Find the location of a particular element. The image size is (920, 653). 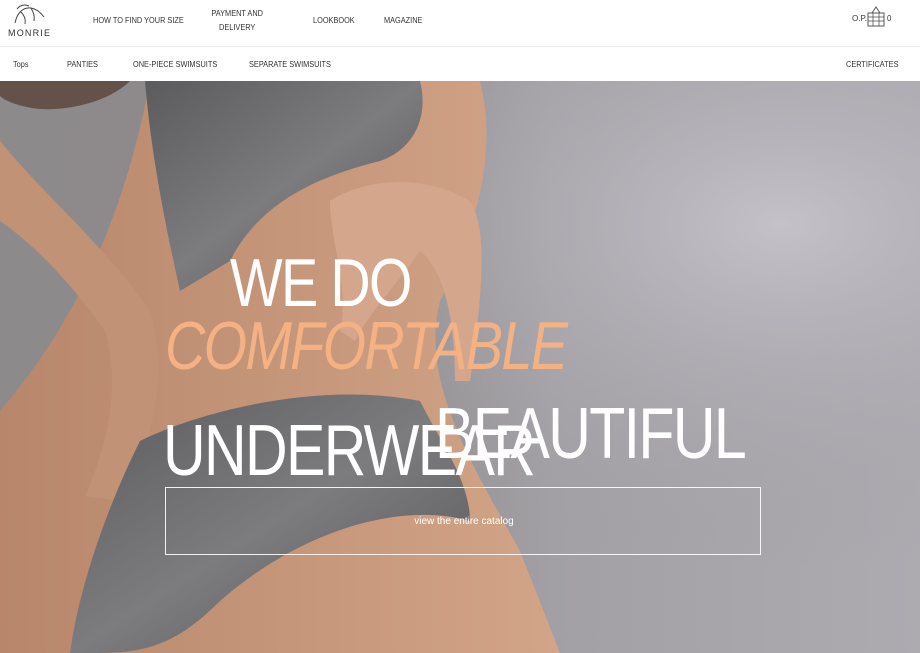

cart-count: 0 is located at coordinates (889, 18).